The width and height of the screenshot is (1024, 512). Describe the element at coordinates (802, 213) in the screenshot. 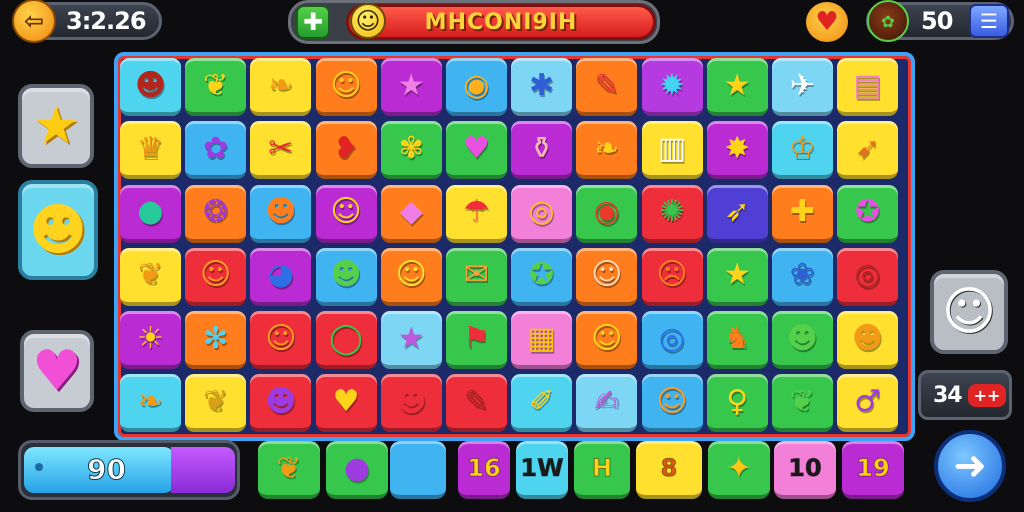

I see `board-tile: ✚` at that location.